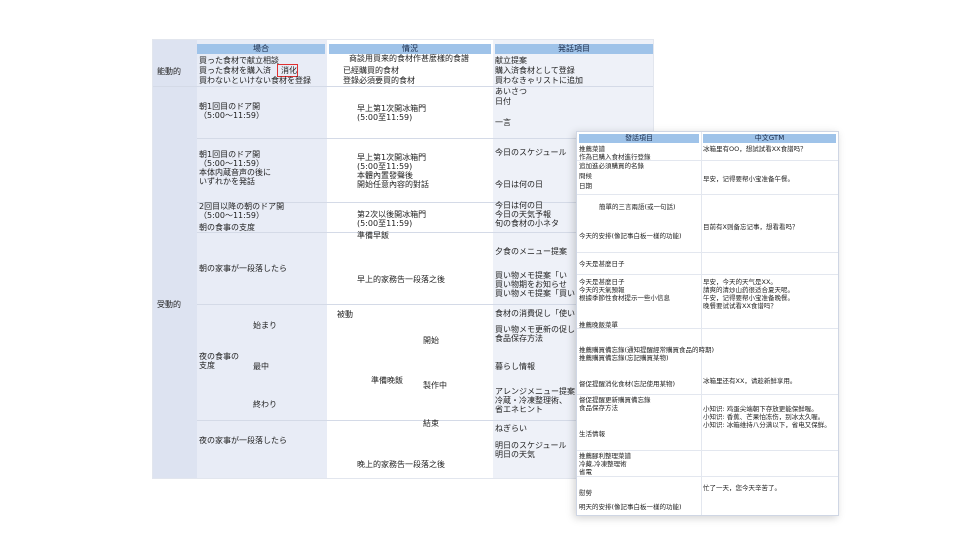 This screenshot has height=558, width=977. Describe the element at coordinates (647, 354) in the screenshot. I see `utterance-row: 推薦購買備忘錄(通知提醒經常購買食品的時期) 推薦購買備忘錄(忘記購買某物)` at that location.